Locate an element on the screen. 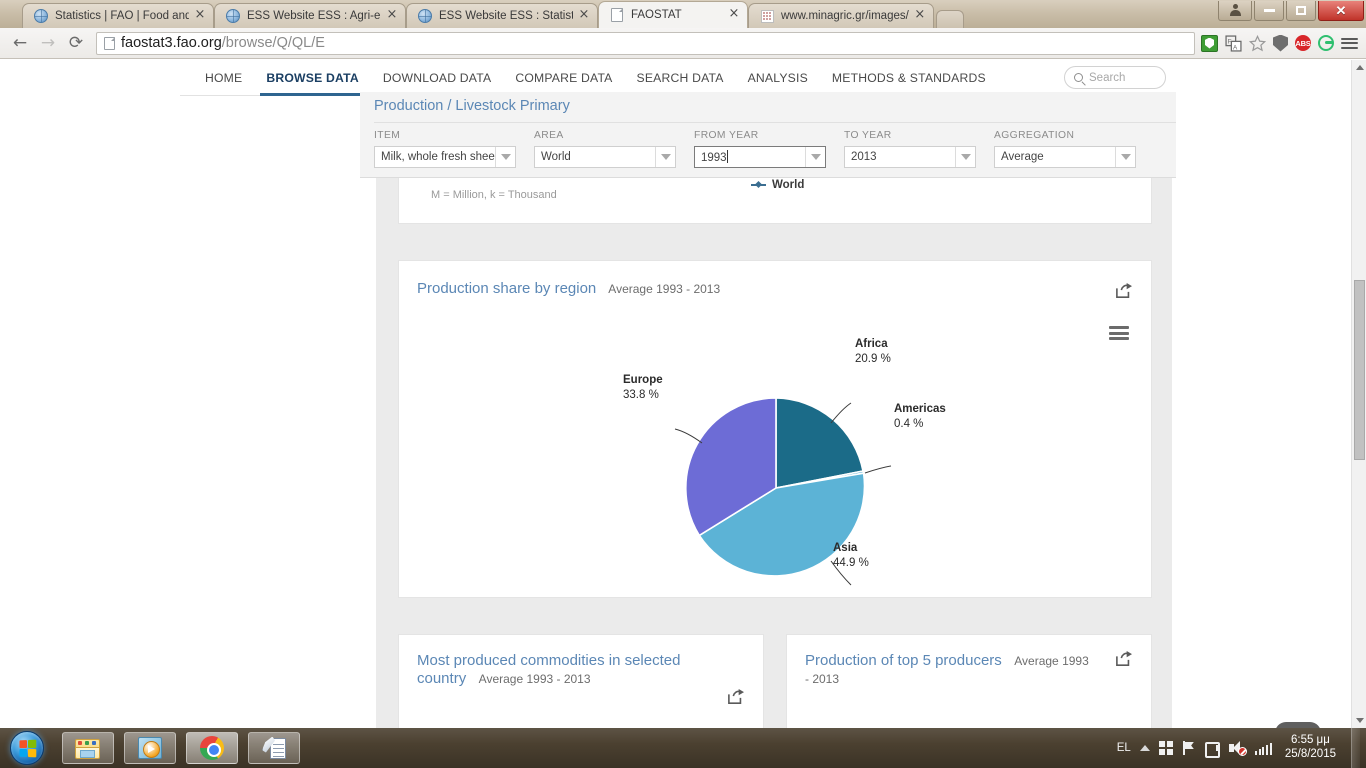 This screenshot has width=1366, height=768. pie-label-europe: Europe is located at coordinates (643, 380).